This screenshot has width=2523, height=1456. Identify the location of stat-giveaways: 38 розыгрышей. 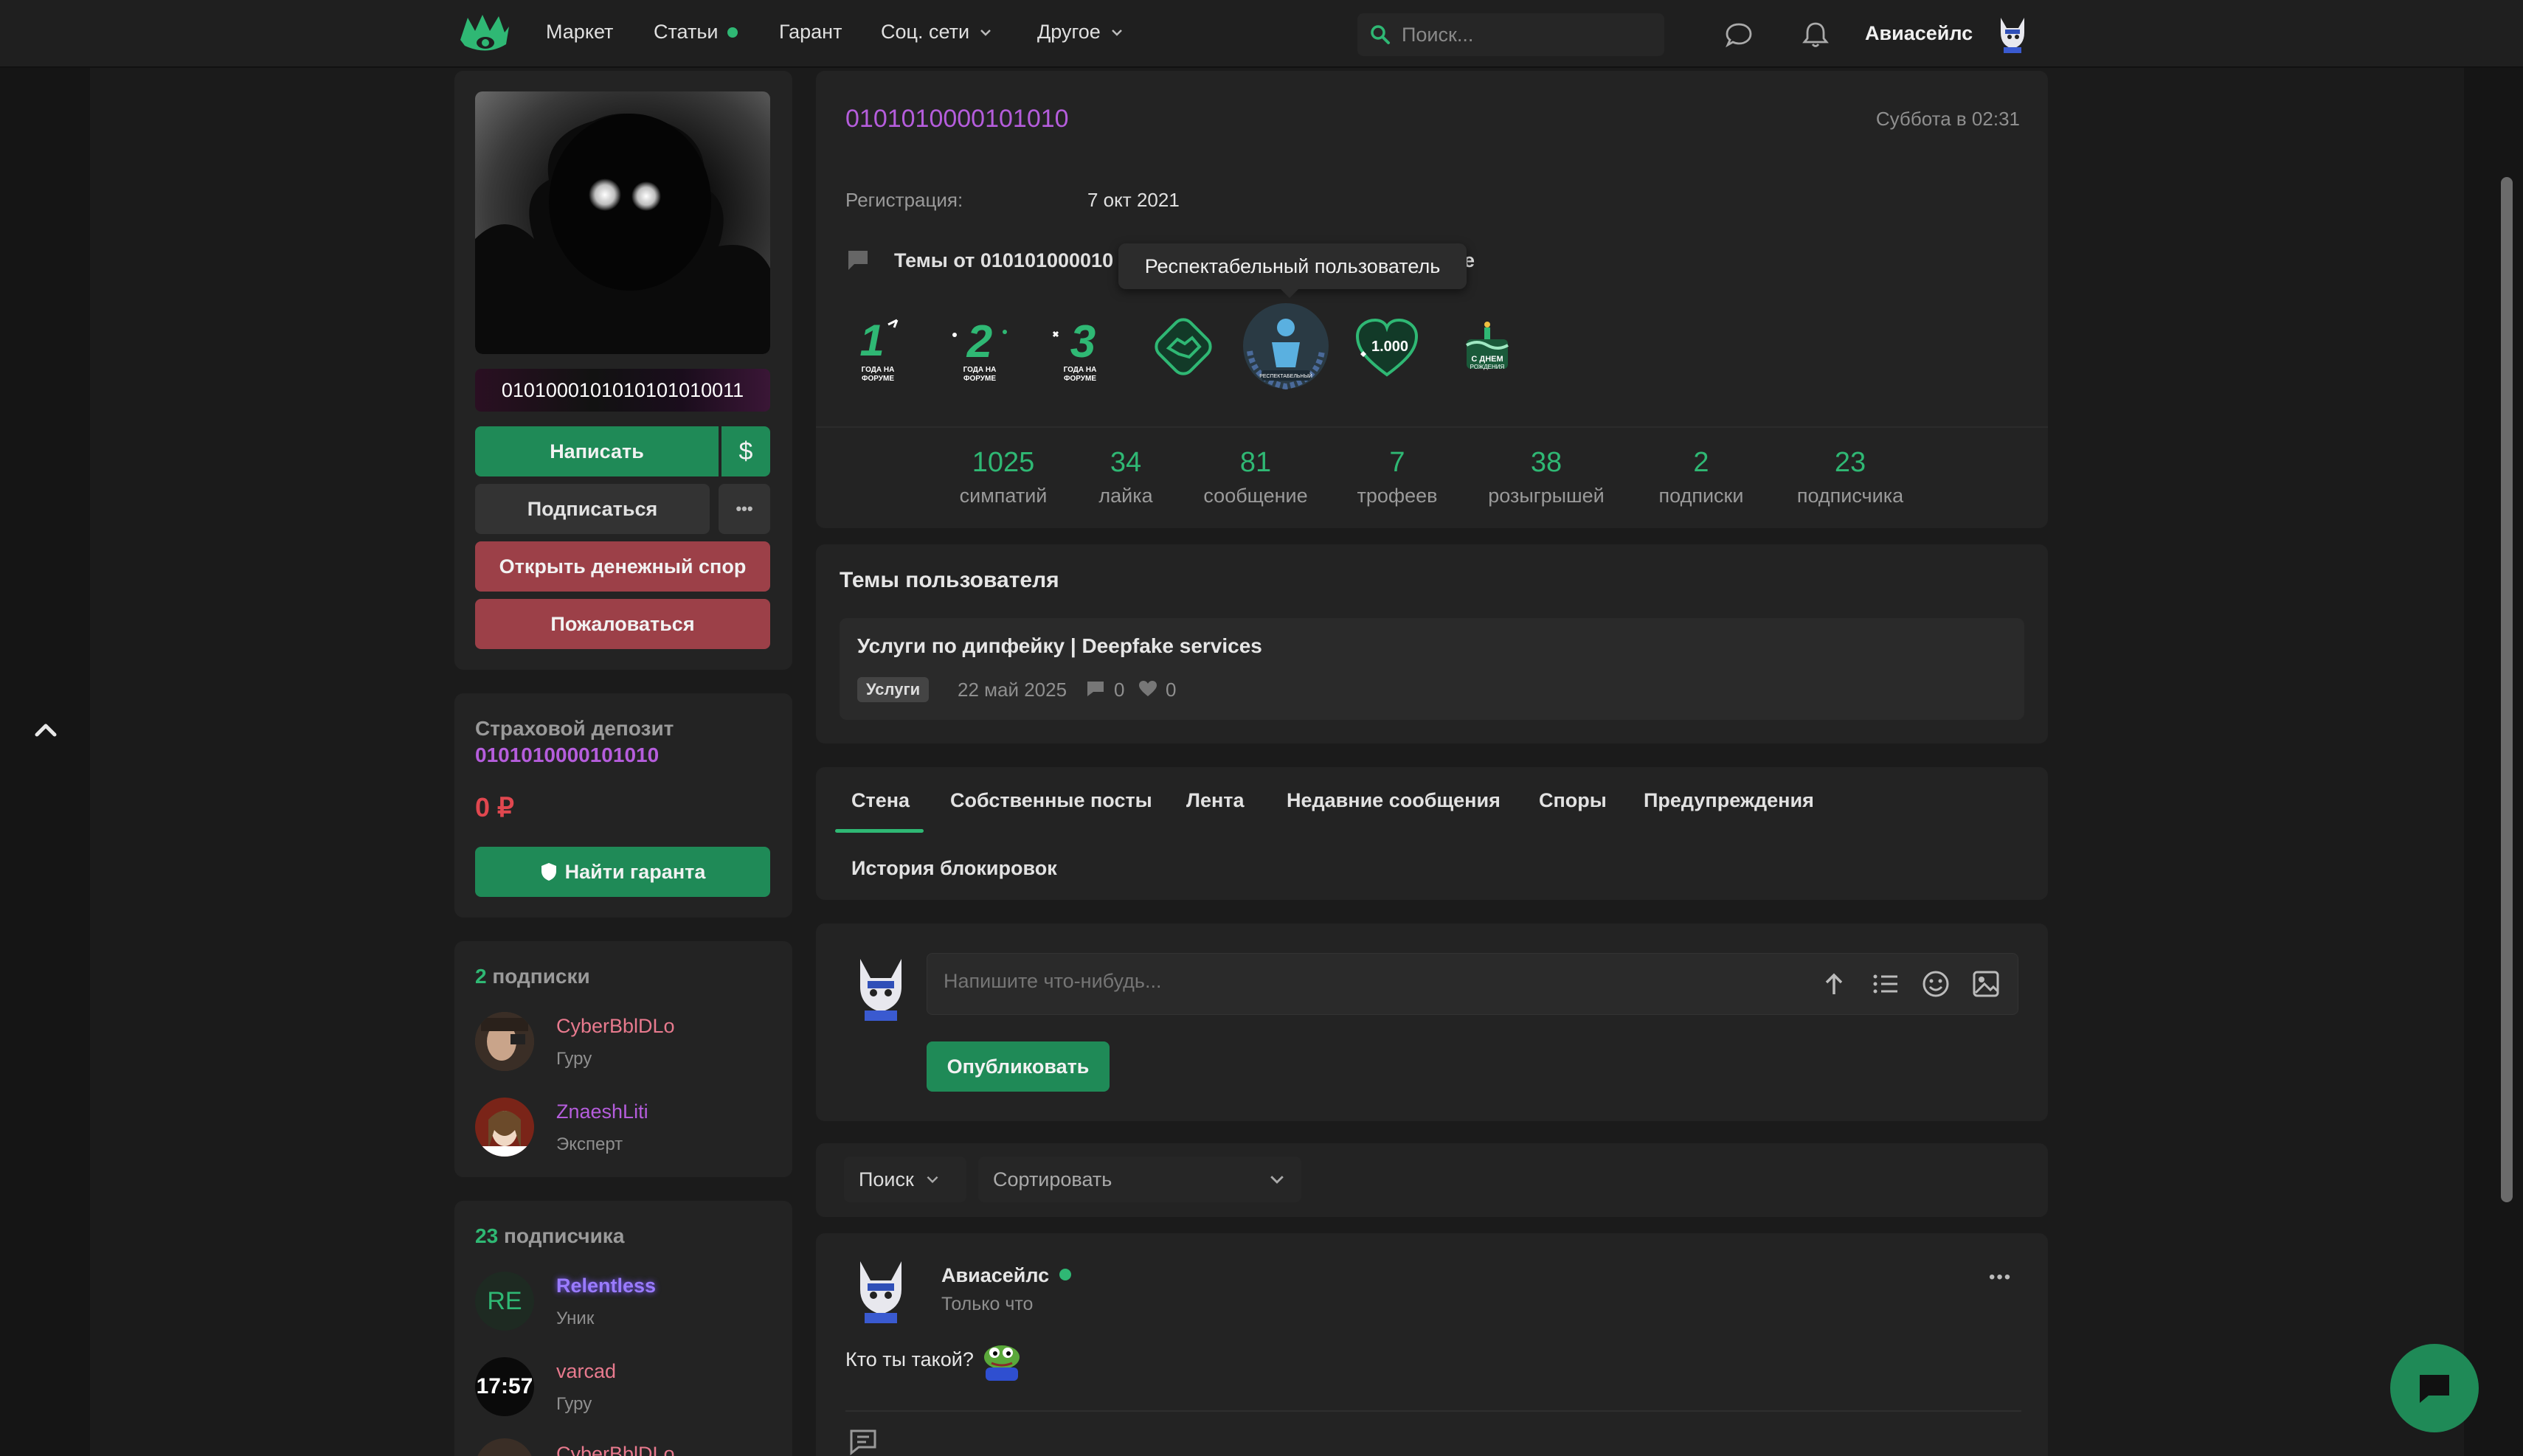
(1546, 477).